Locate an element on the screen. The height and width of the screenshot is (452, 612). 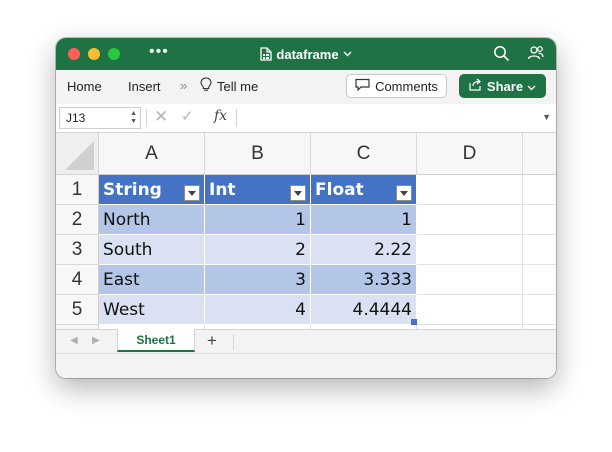
cancel-entry-icon: ✕ is located at coordinates (161, 117).